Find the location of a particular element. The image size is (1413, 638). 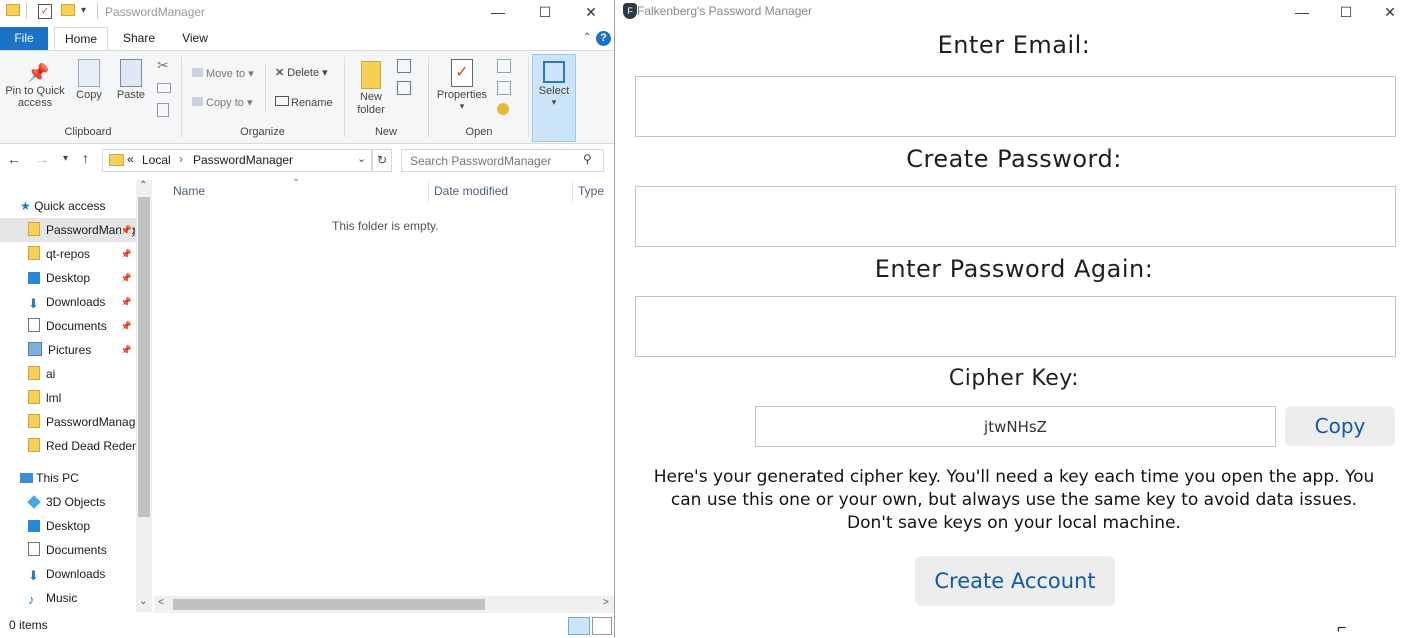

nav-item-label: 3D Objects is located at coordinates (76, 502).